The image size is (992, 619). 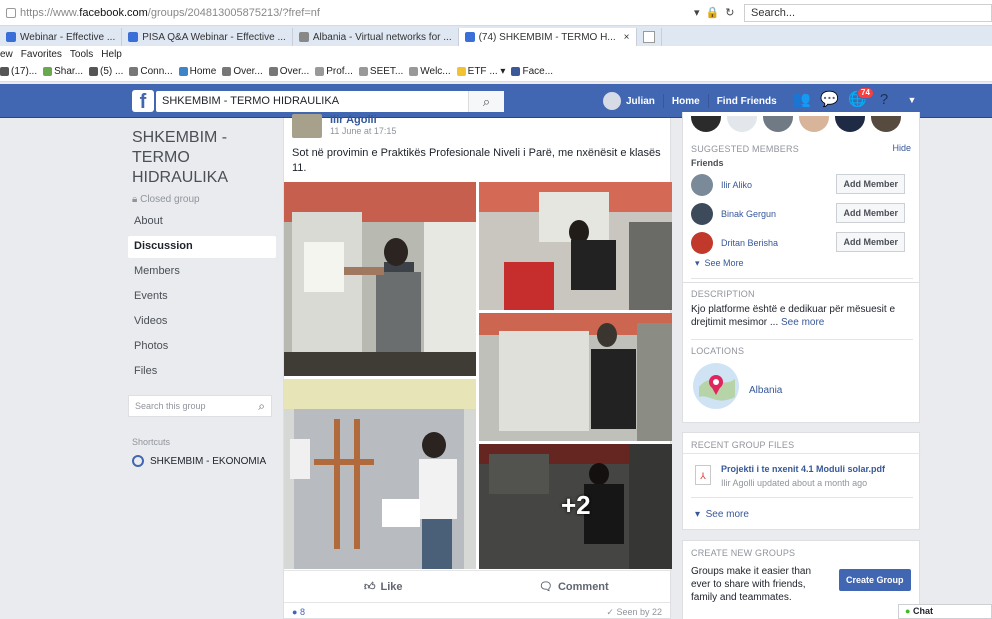 I want to click on menu-item: Favorites, so click(x=41, y=54).